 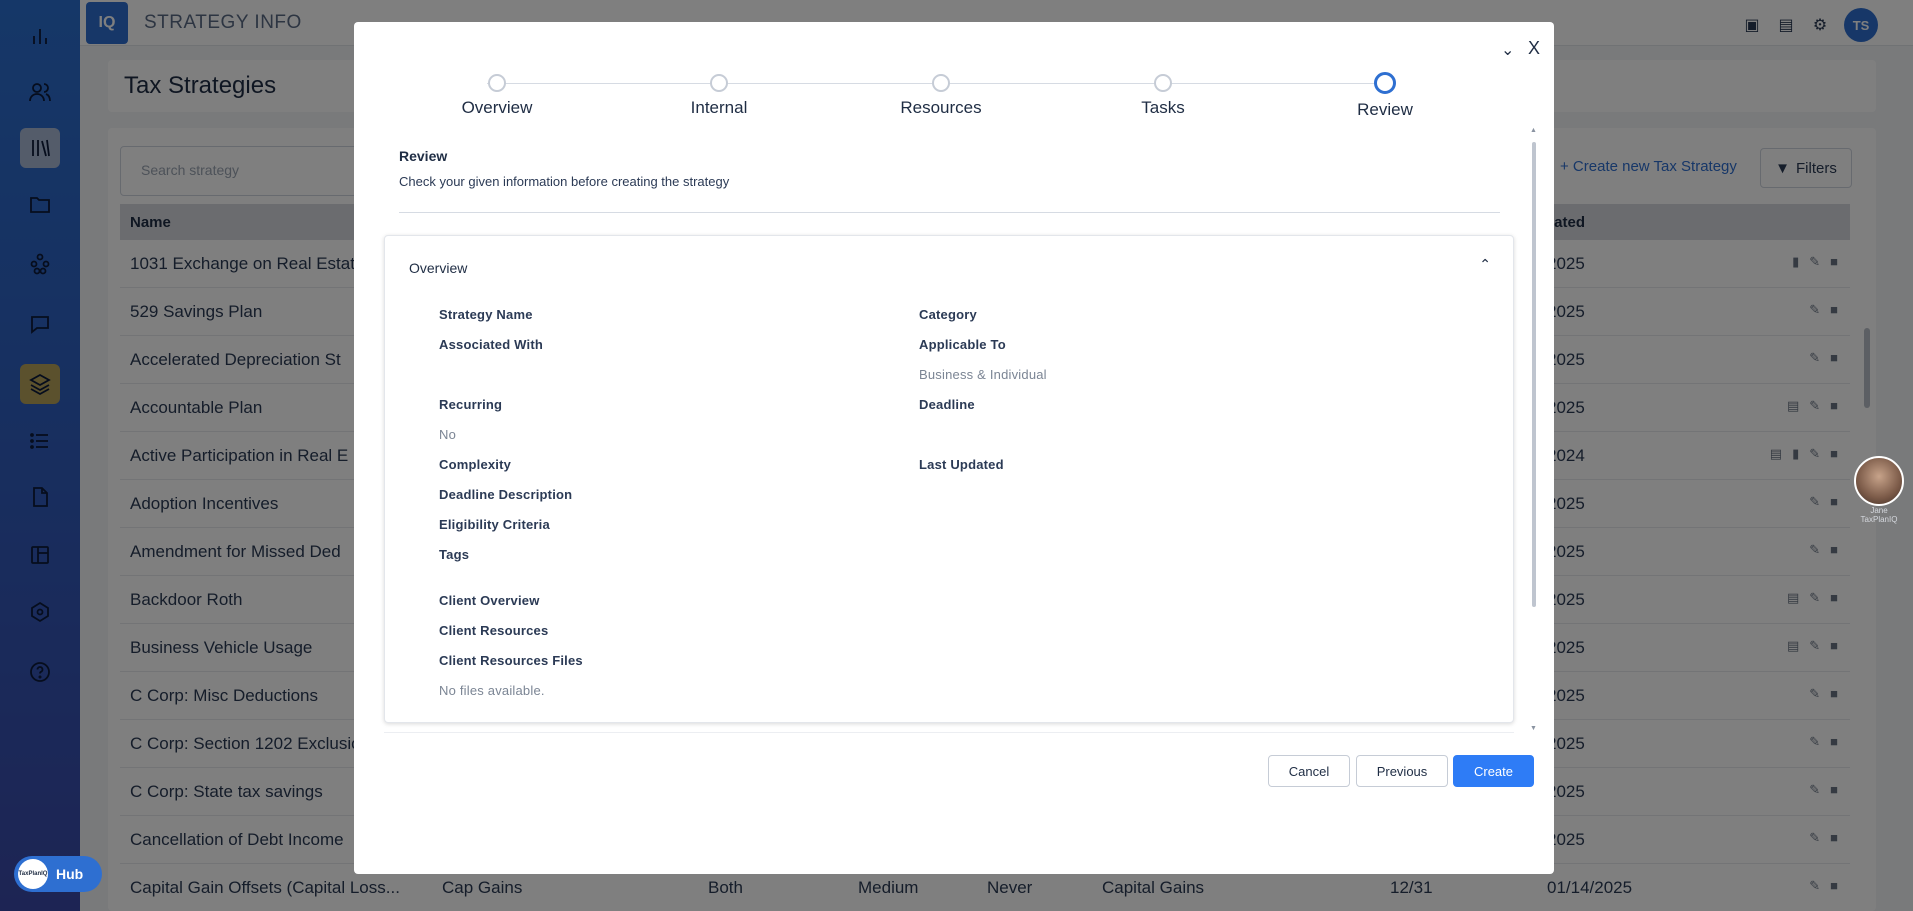 I want to click on step-internal: Internal, so click(x=719, y=96).